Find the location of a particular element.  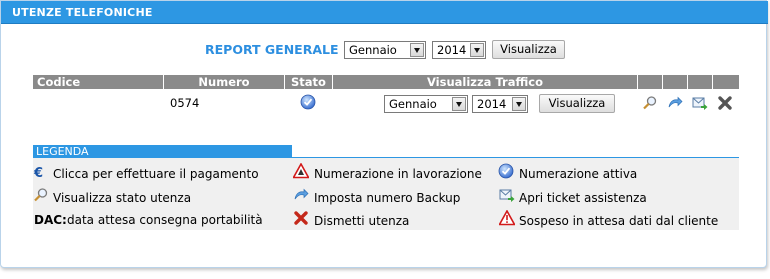

report-visualizza-button: Visualizza is located at coordinates (528, 49).